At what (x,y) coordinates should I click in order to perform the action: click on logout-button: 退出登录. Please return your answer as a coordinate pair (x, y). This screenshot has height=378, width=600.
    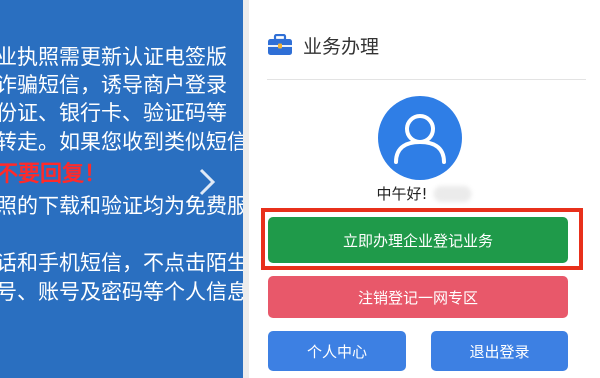
    Looking at the image, I should click on (499, 351).